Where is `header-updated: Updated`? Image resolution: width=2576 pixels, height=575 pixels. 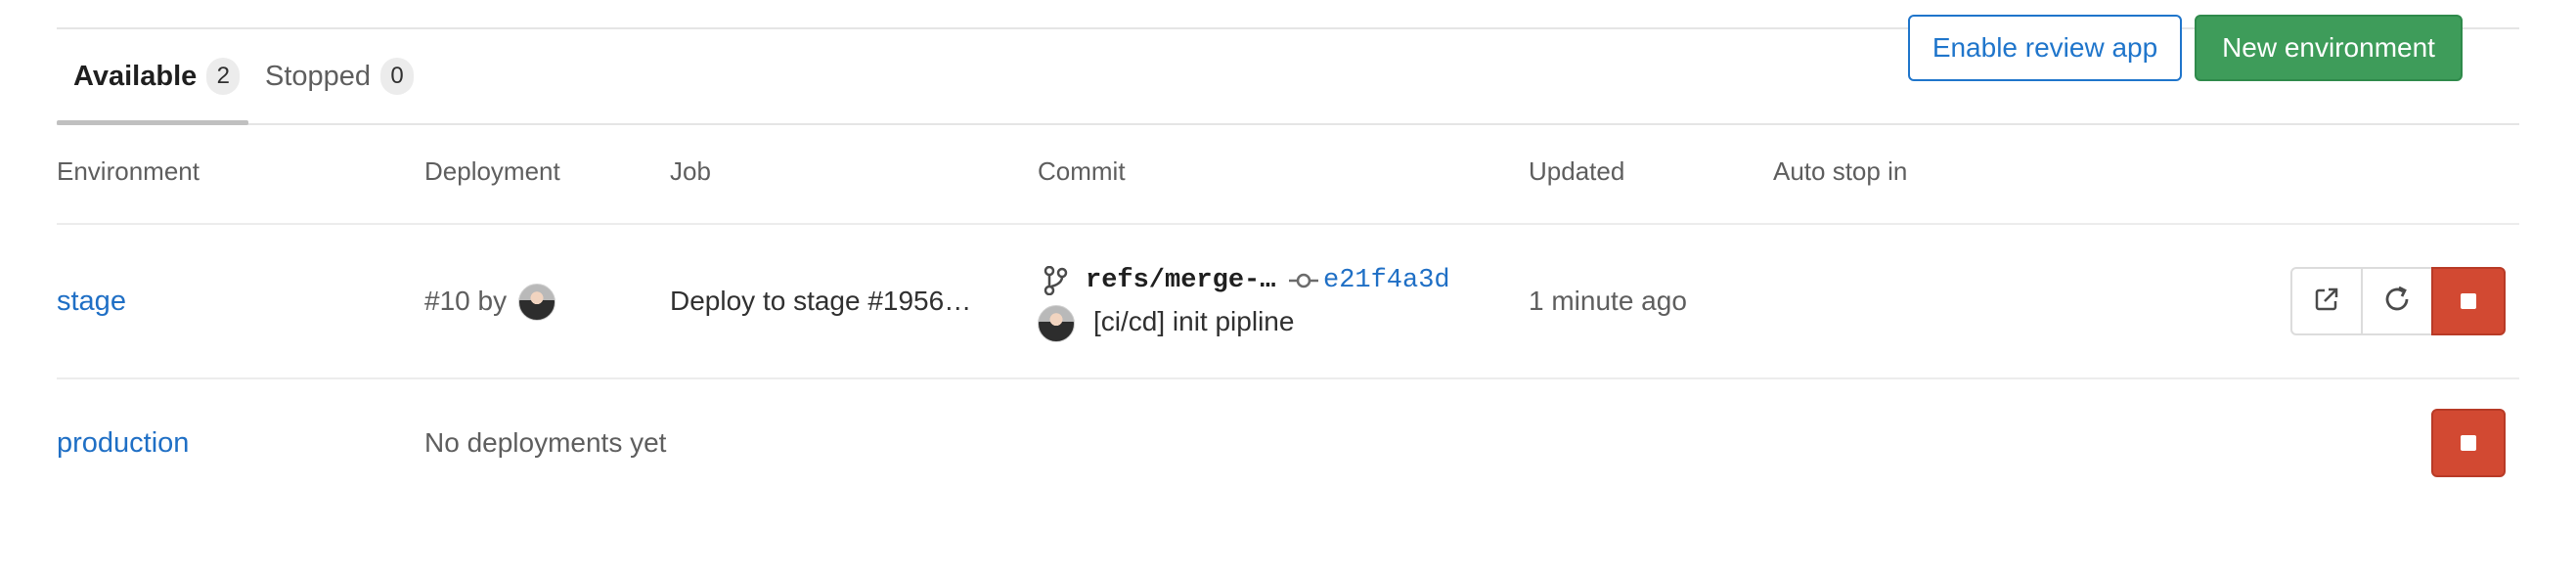
header-updated: Updated is located at coordinates (1577, 171).